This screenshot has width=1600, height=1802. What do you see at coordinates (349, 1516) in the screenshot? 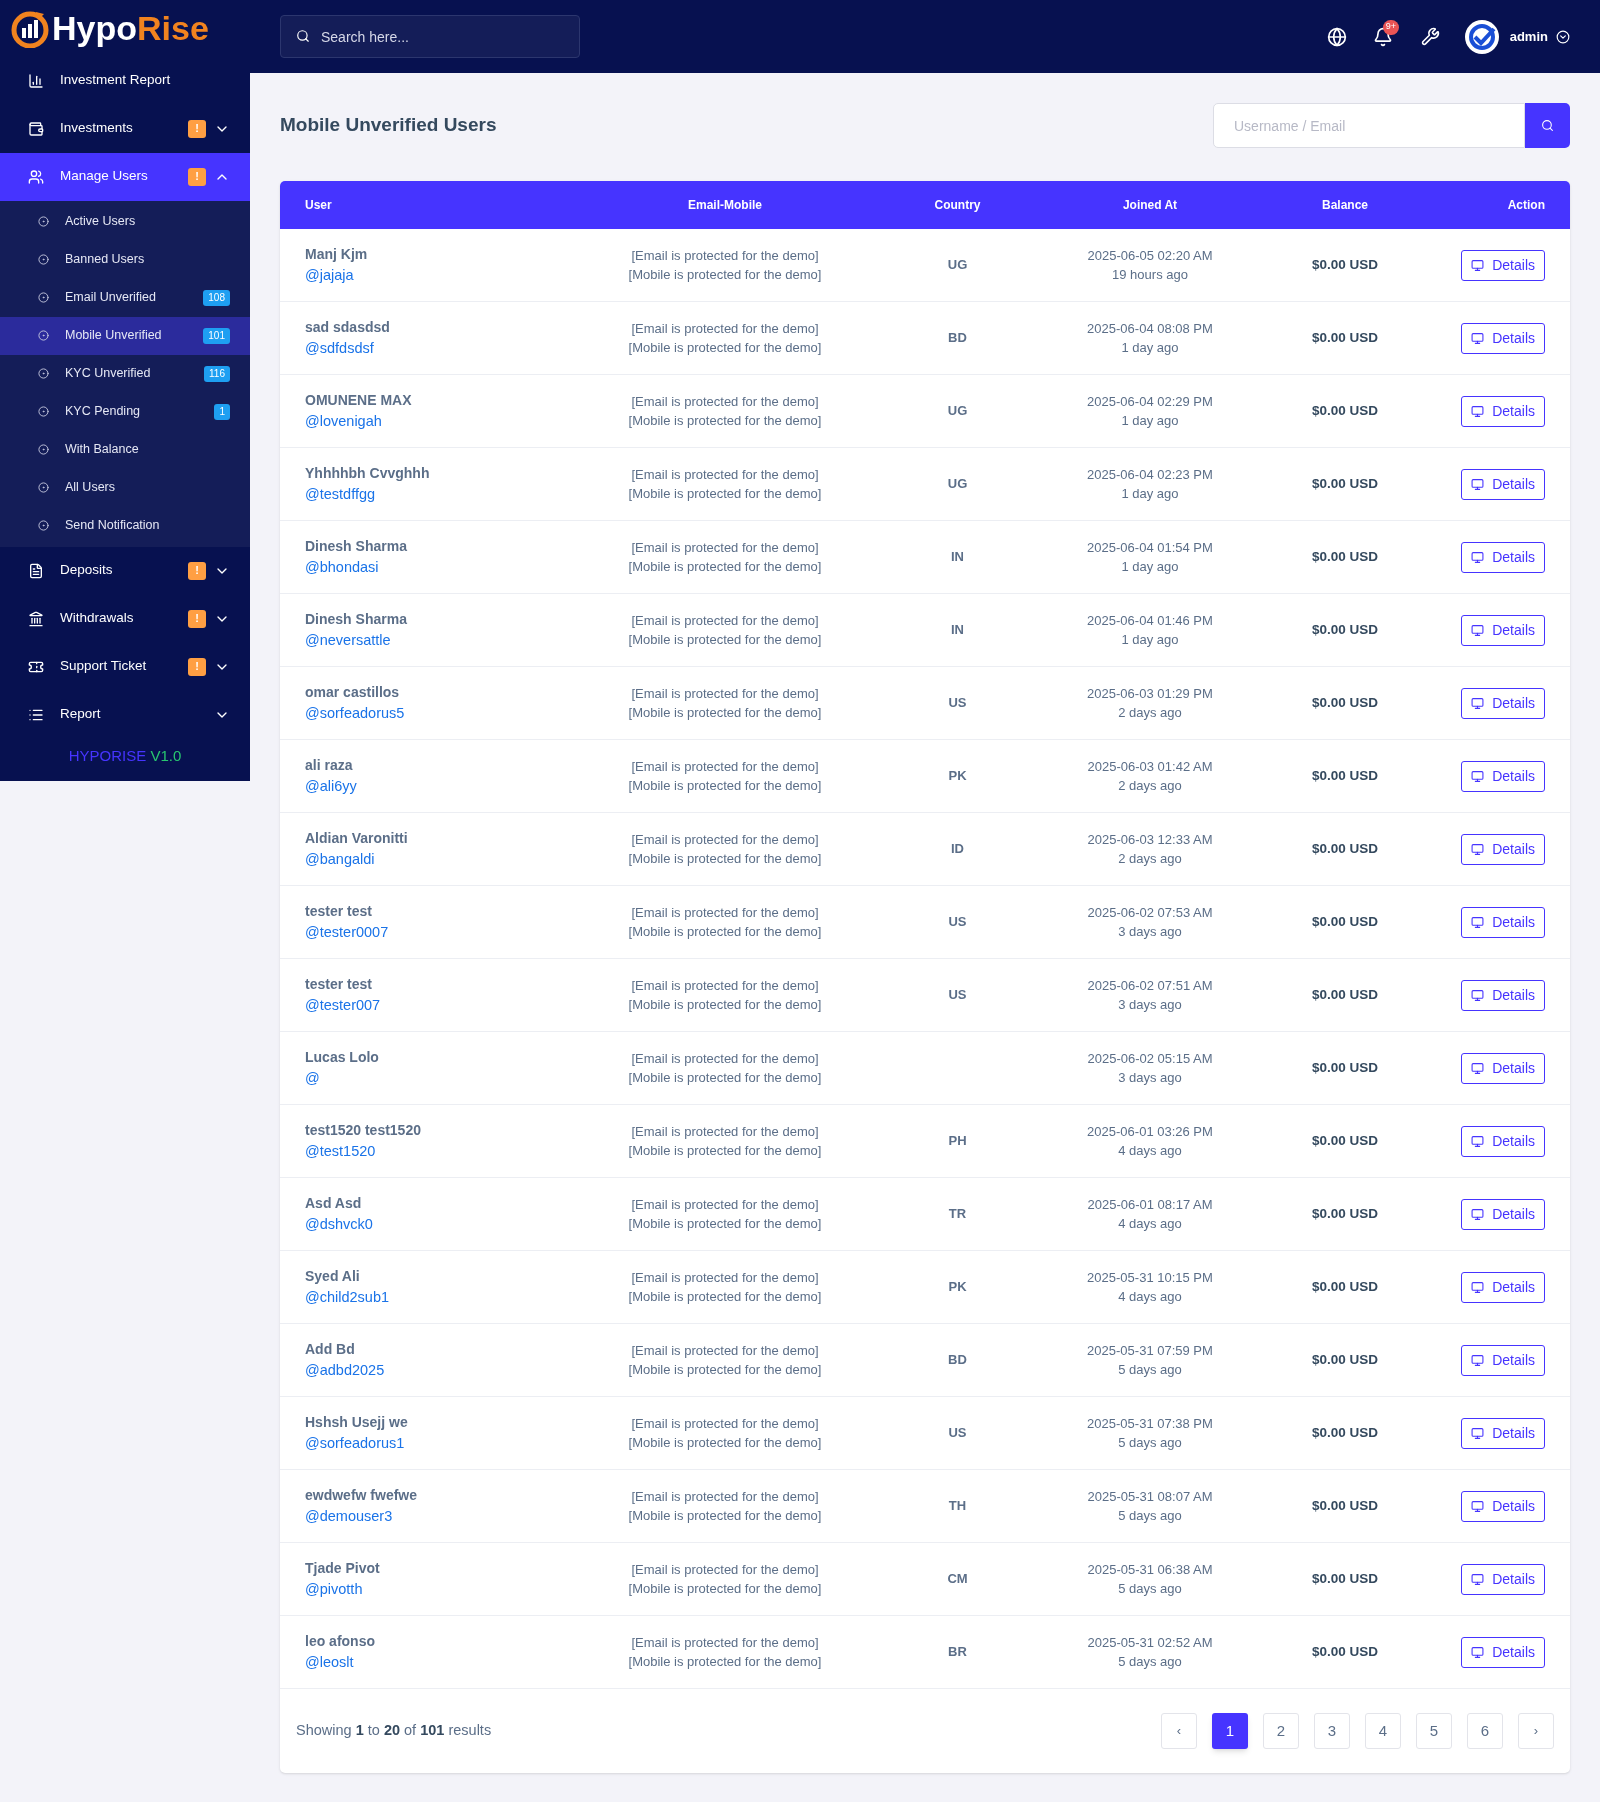
I see `username-link: @demouser3` at bounding box center [349, 1516].